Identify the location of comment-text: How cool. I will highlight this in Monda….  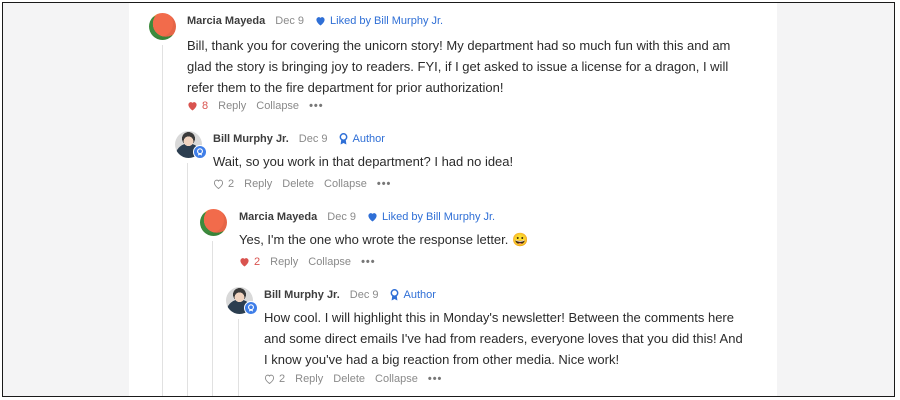
(503, 338).